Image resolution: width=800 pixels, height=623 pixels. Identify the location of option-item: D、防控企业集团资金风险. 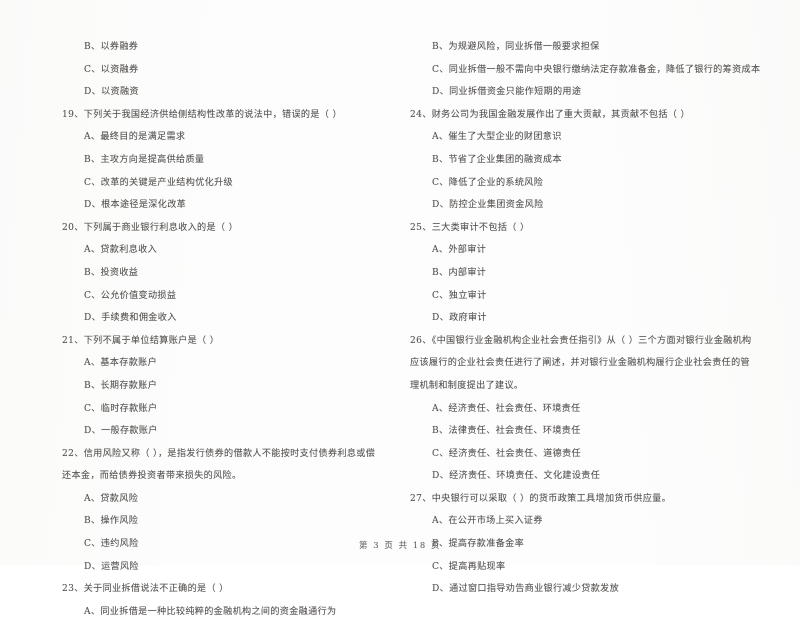
(488, 205).